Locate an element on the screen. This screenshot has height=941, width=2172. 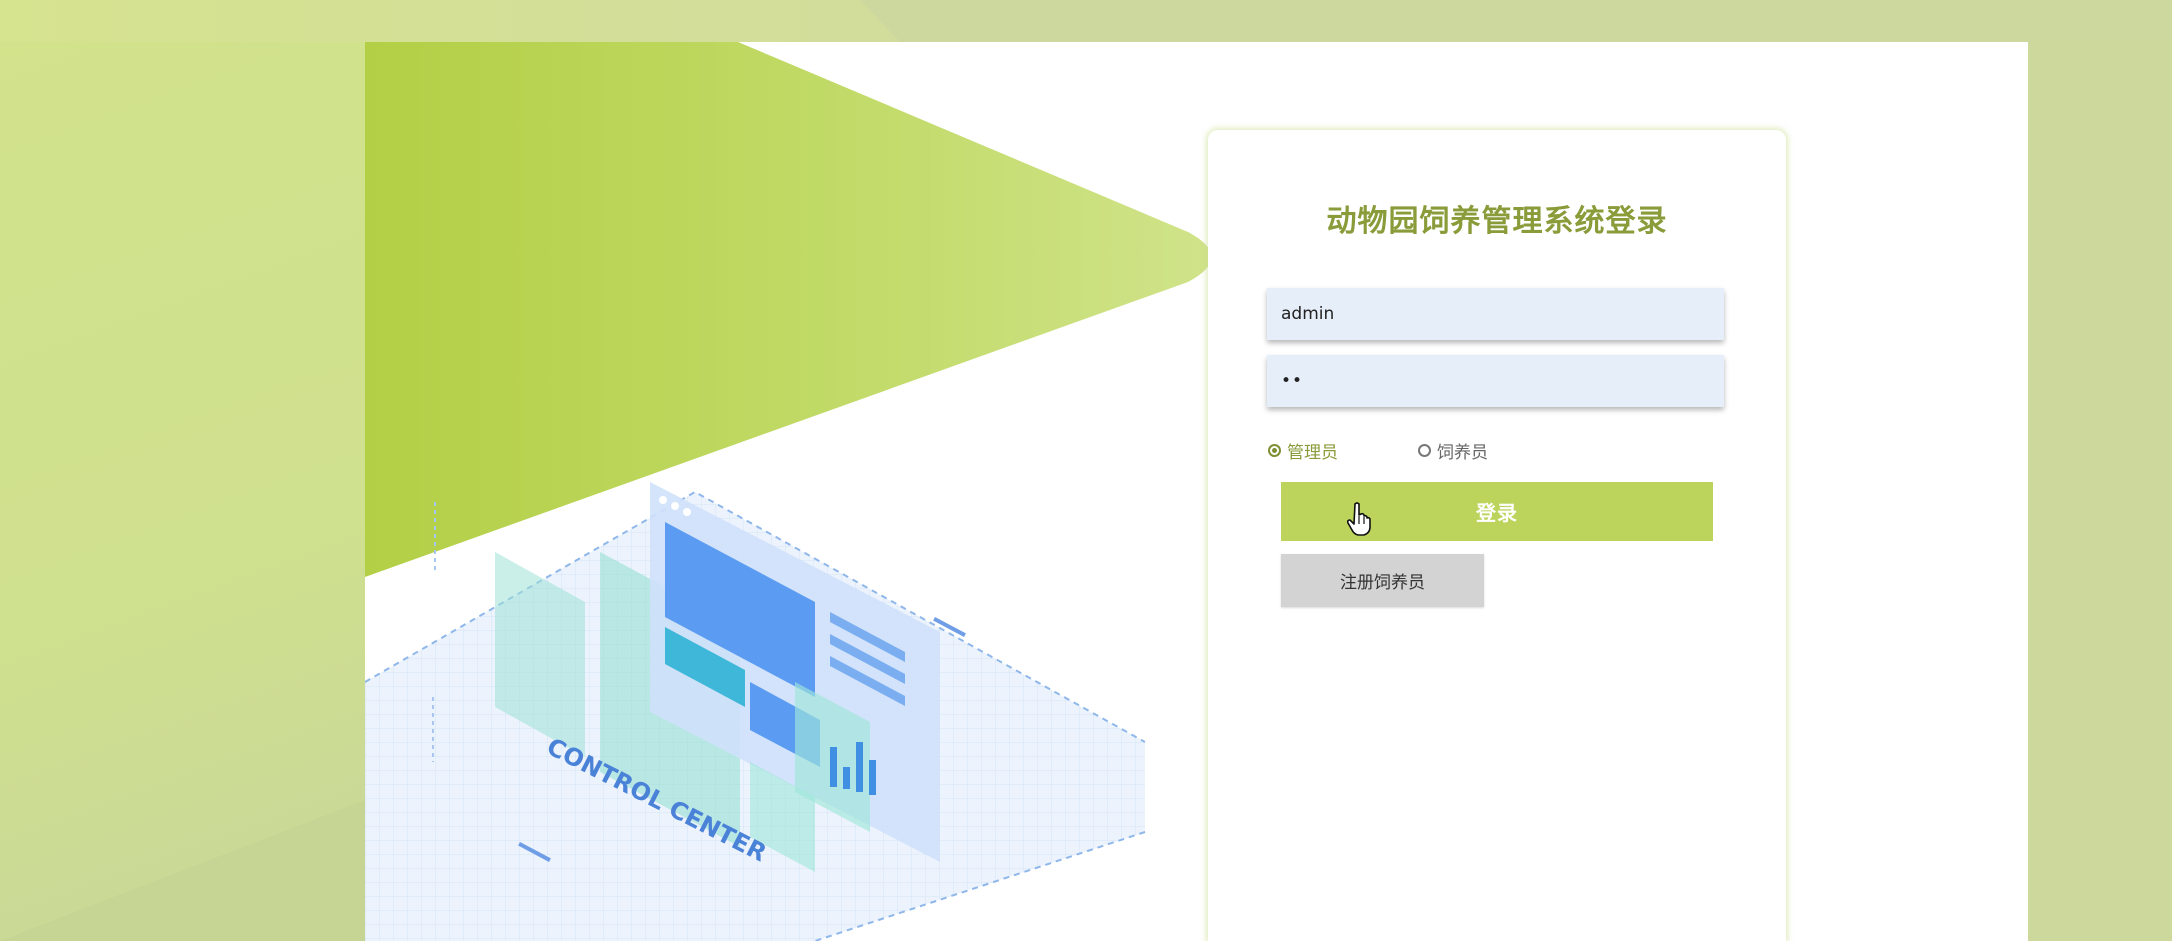
radio-selected-icon is located at coordinates (1274, 450).